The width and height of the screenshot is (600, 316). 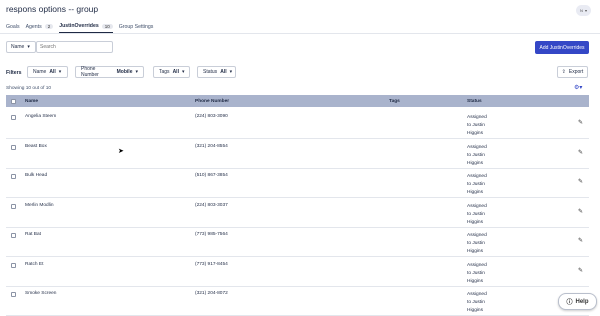 I want to click on column-header-phone: Phone Number, so click(x=212, y=101).